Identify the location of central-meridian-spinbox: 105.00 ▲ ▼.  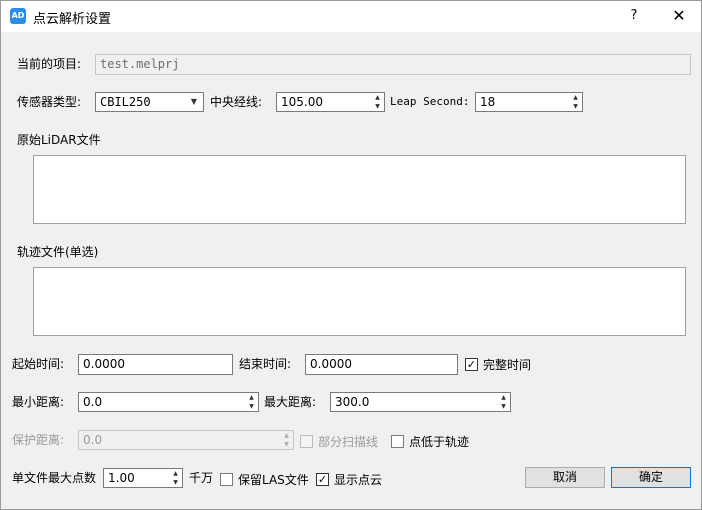
(330, 102).